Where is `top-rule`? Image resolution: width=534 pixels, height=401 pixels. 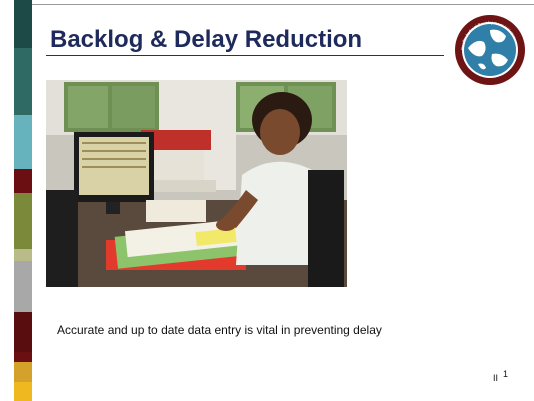 top-rule is located at coordinates (283, 4).